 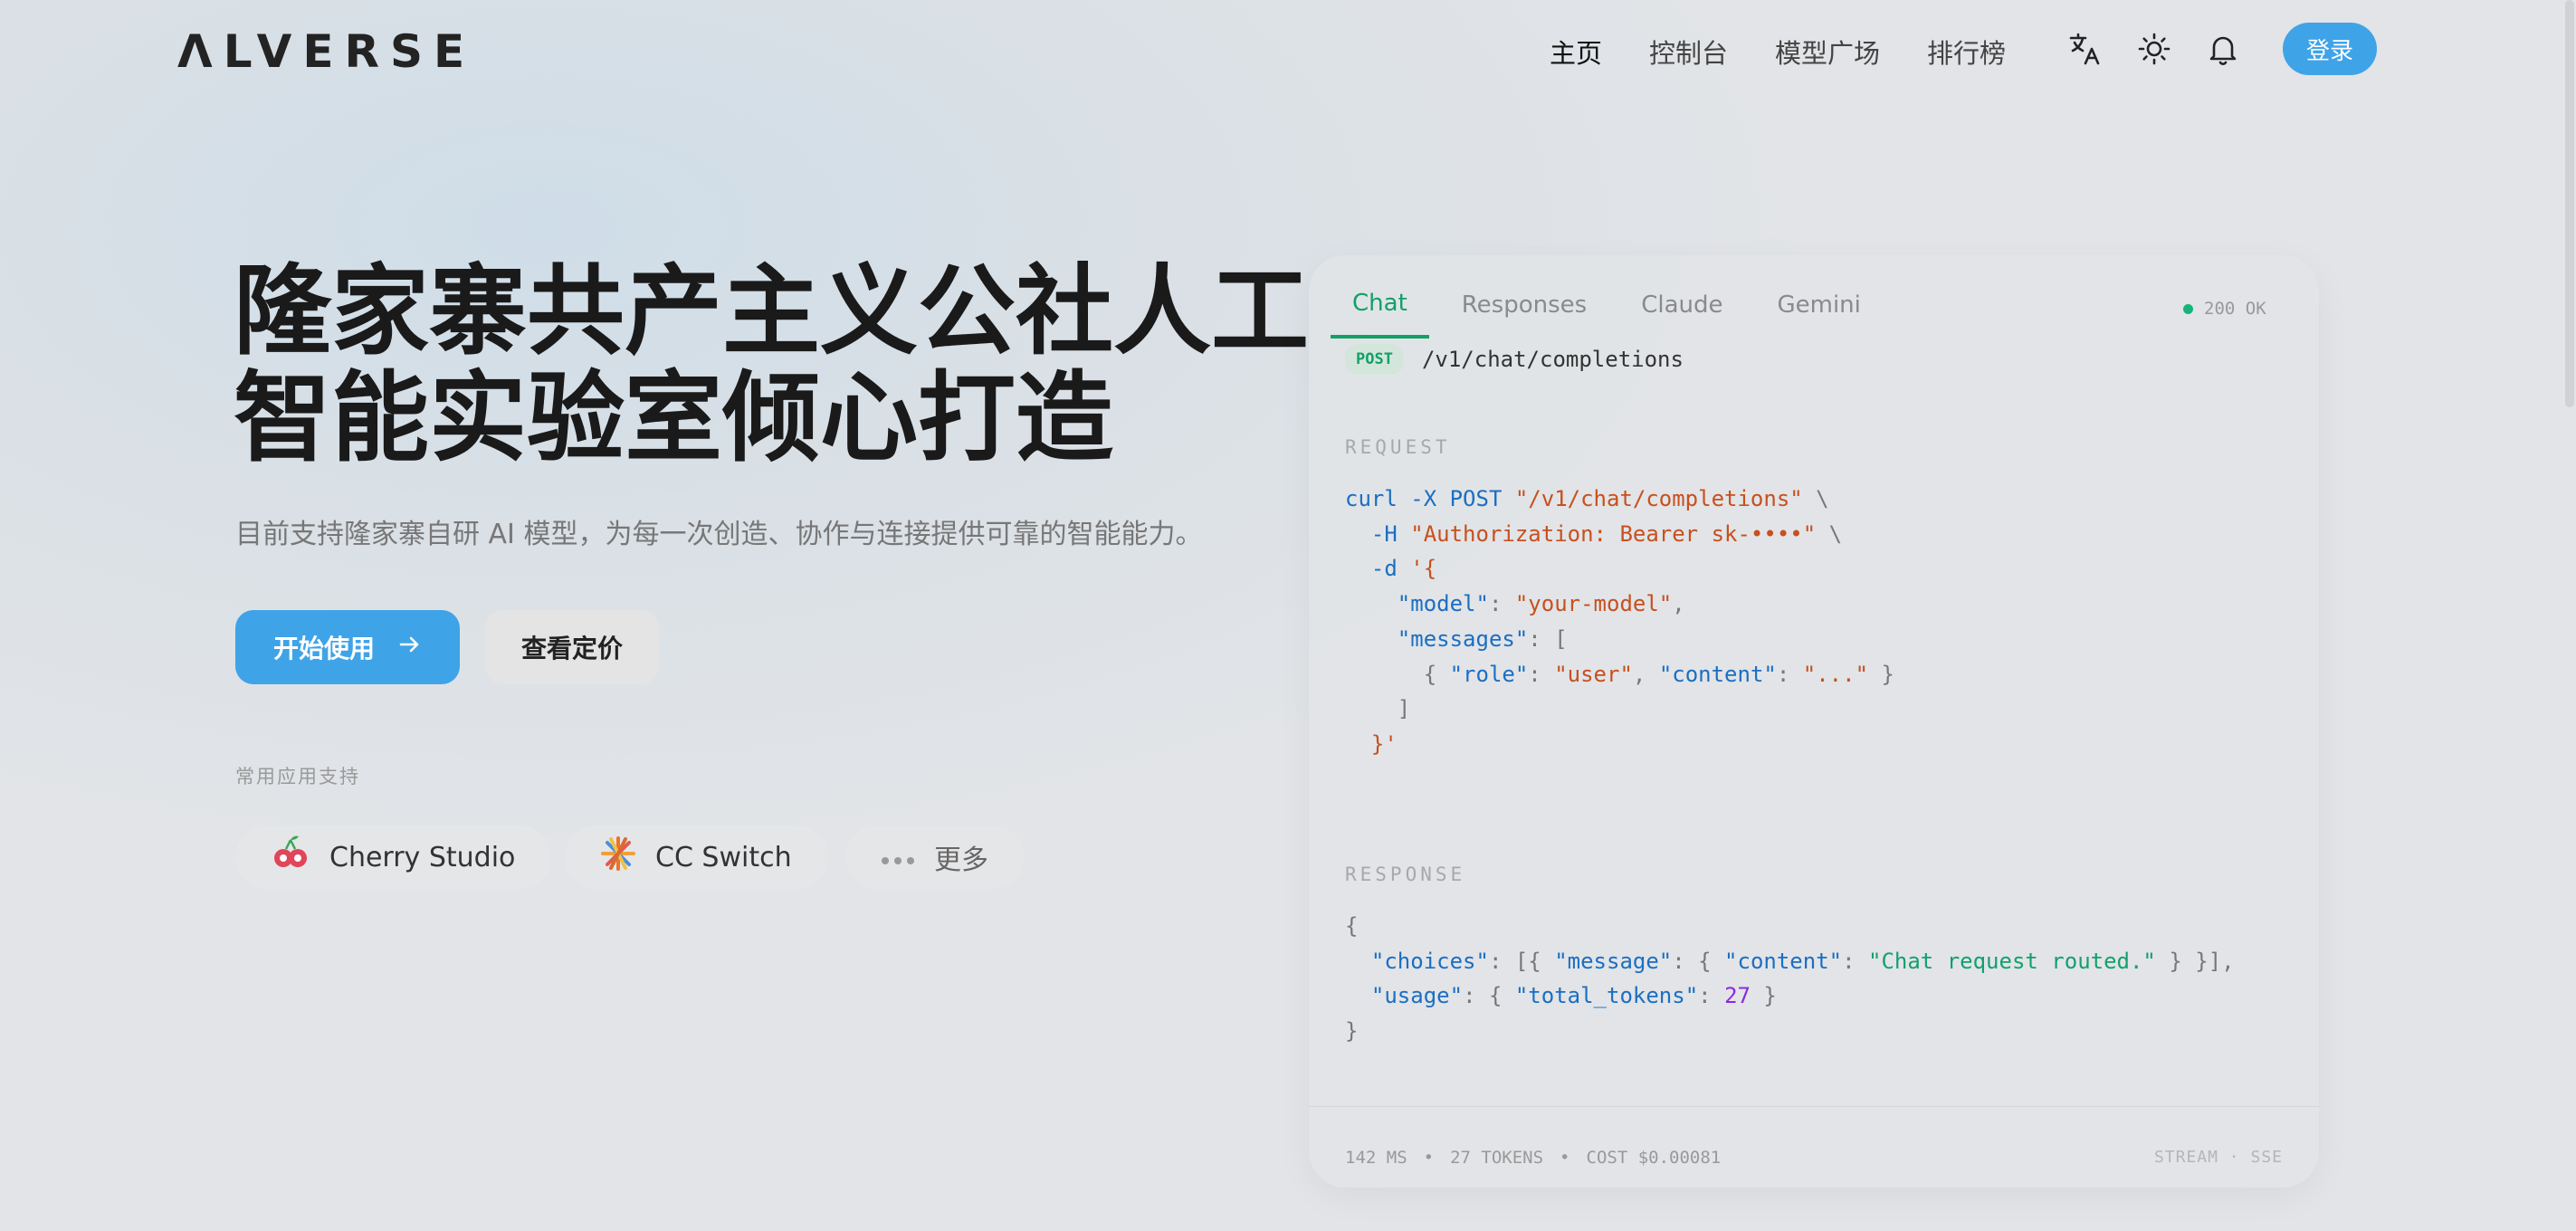 I want to click on tab-responses: Responses, so click(x=1524, y=306).